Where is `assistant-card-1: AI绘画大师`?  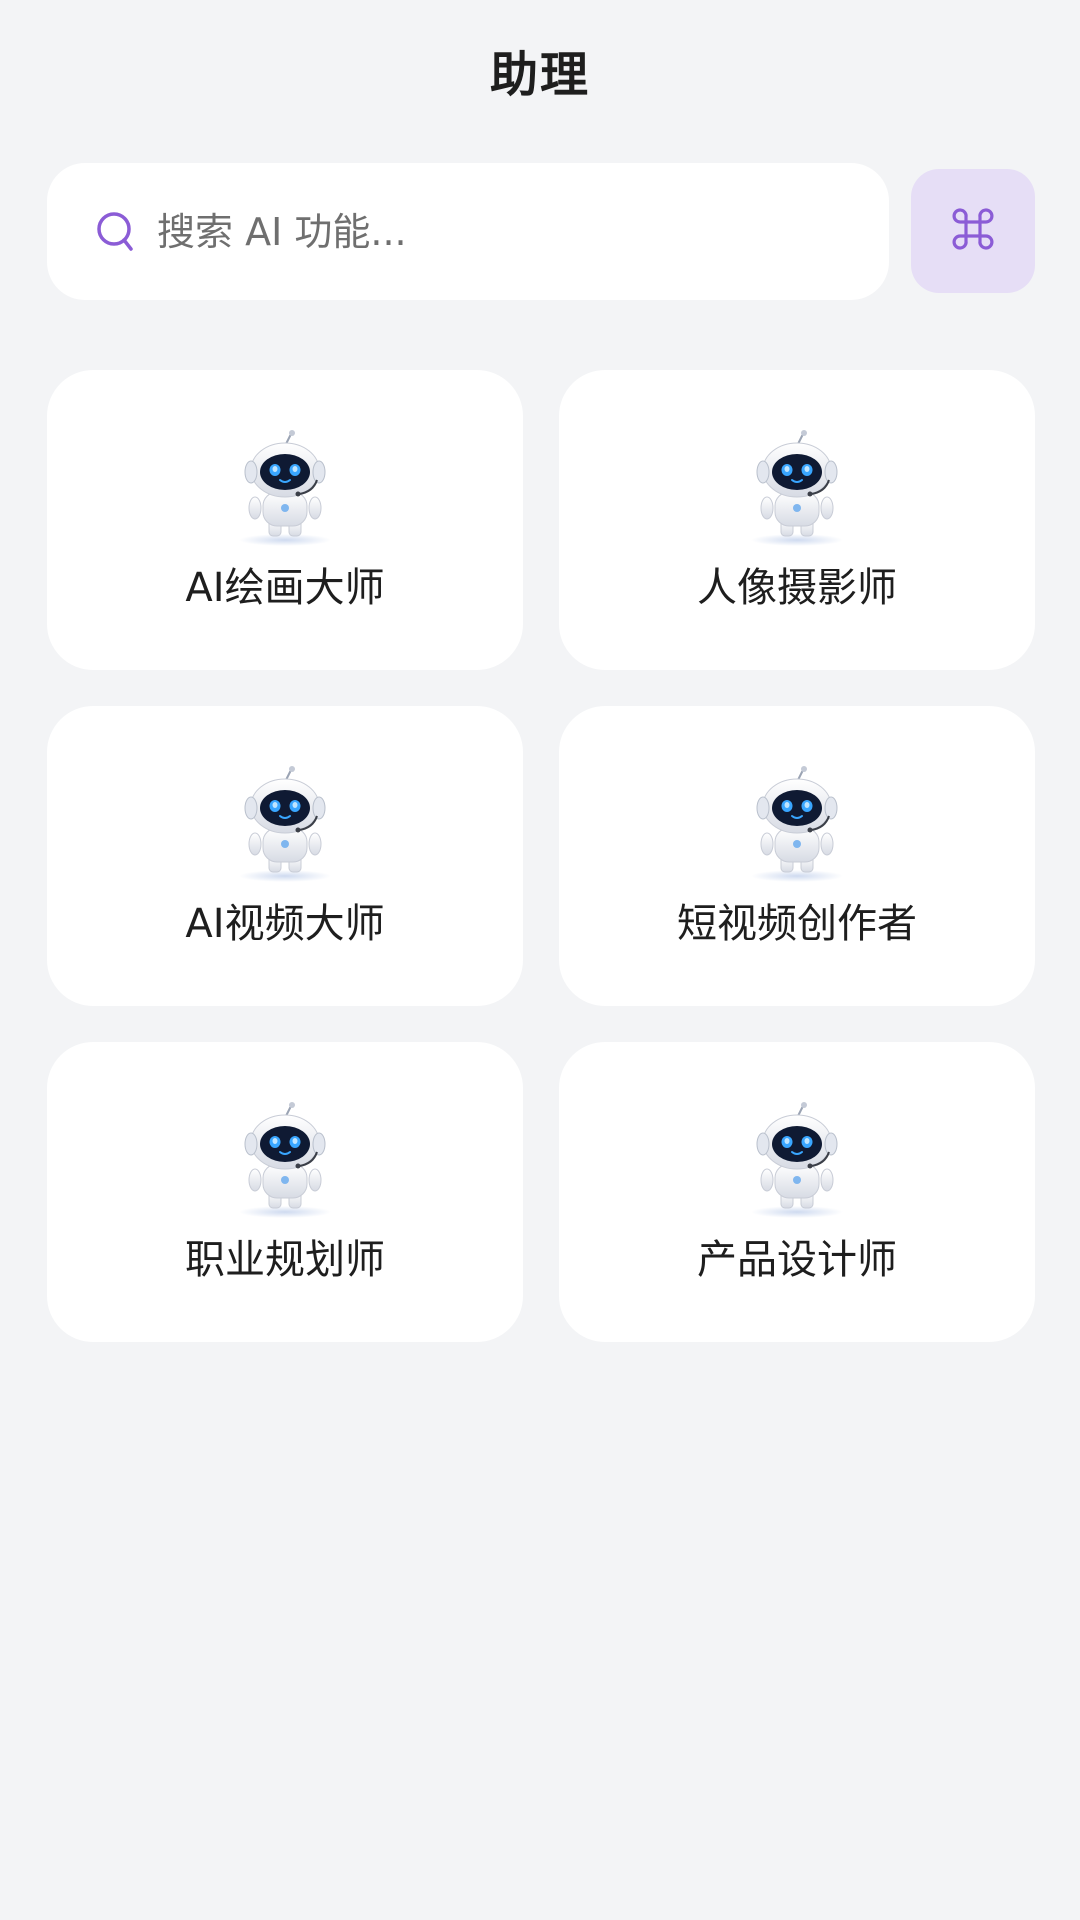
assistant-card-1: AI绘画大师 is located at coordinates (285, 520).